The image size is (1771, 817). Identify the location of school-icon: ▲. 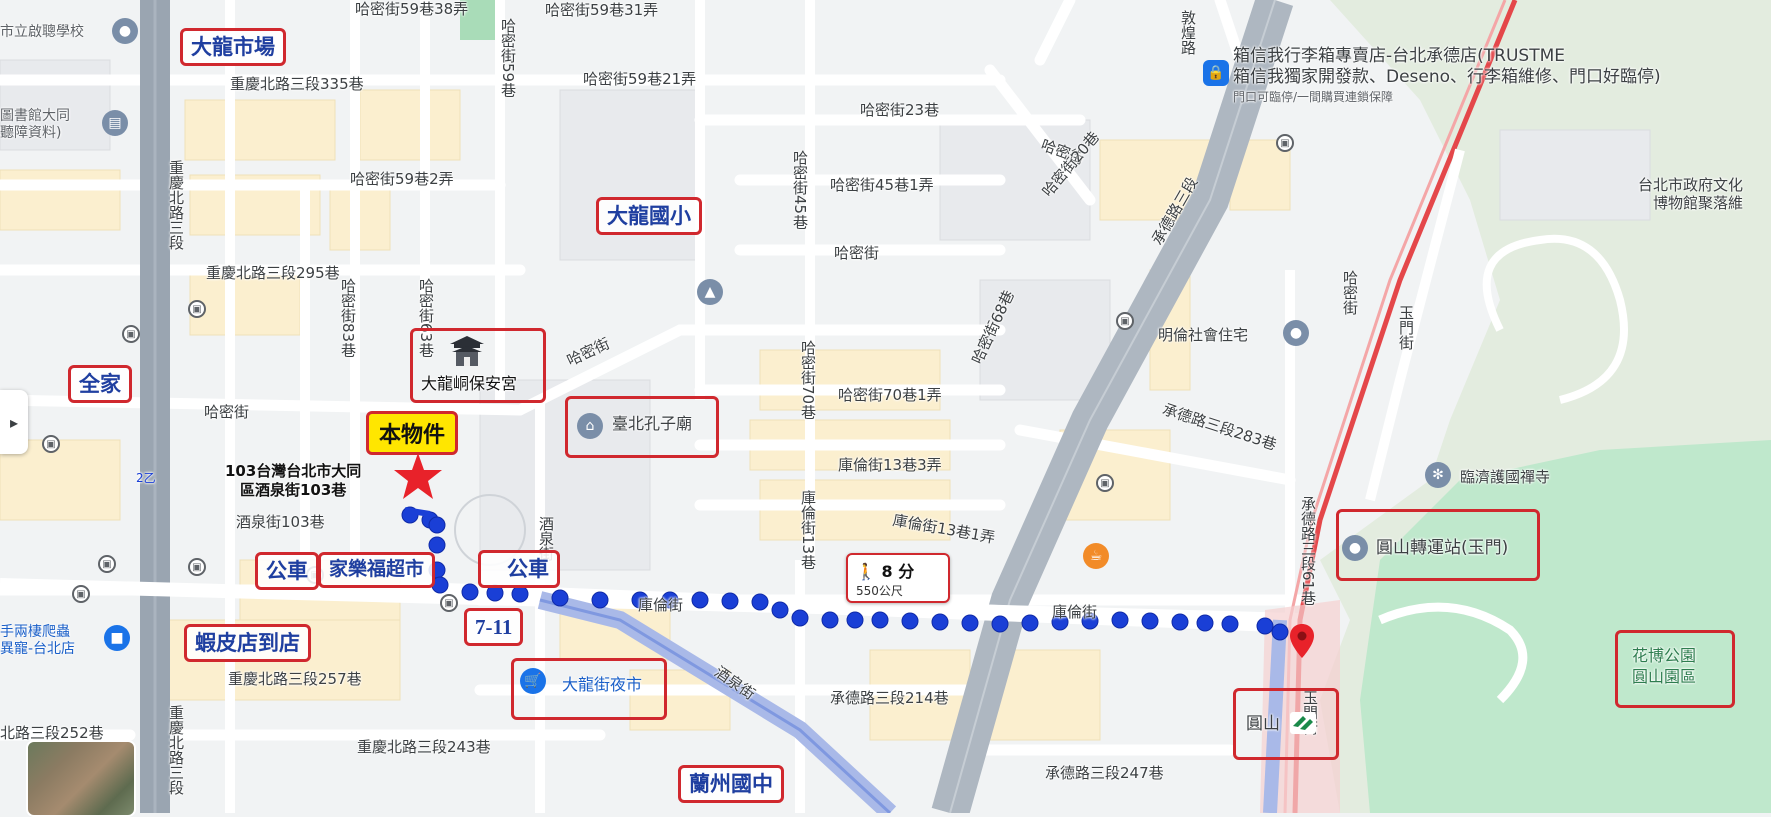
(710, 292).